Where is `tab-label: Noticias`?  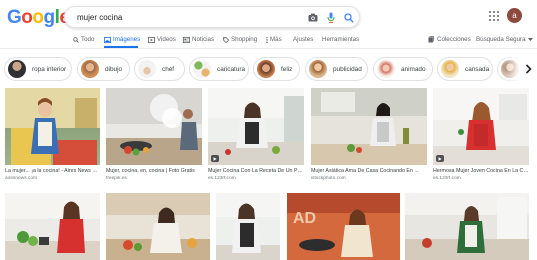 tab-label: Noticias is located at coordinates (203, 39).